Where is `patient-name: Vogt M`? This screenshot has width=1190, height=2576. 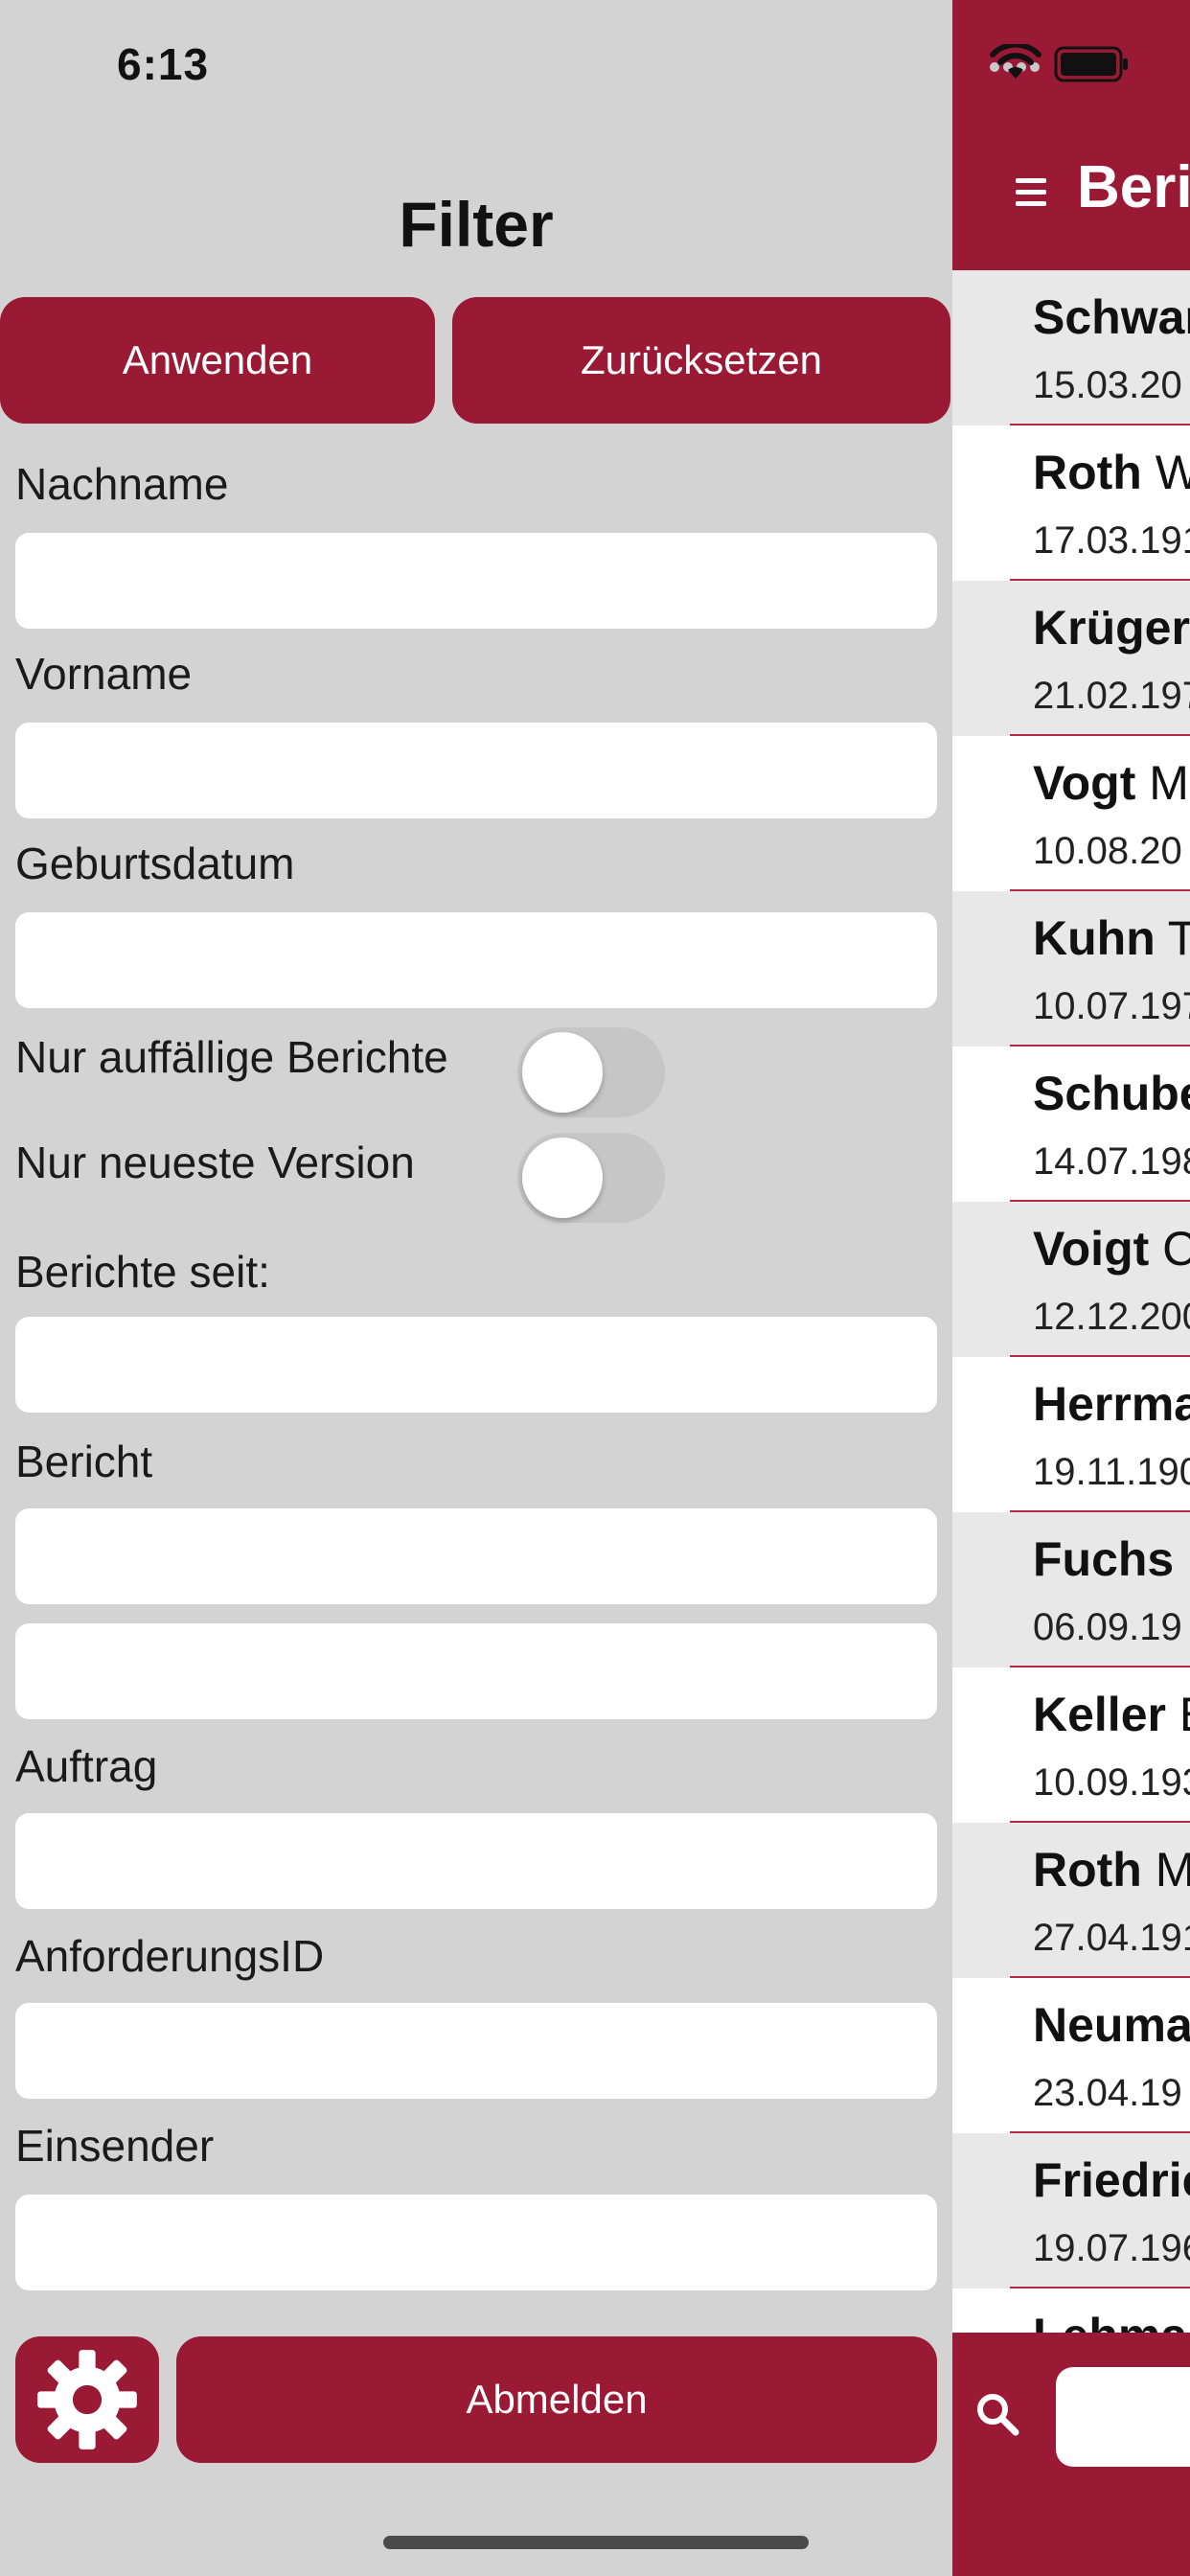 patient-name: Vogt M is located at coordinates (1111, 783).